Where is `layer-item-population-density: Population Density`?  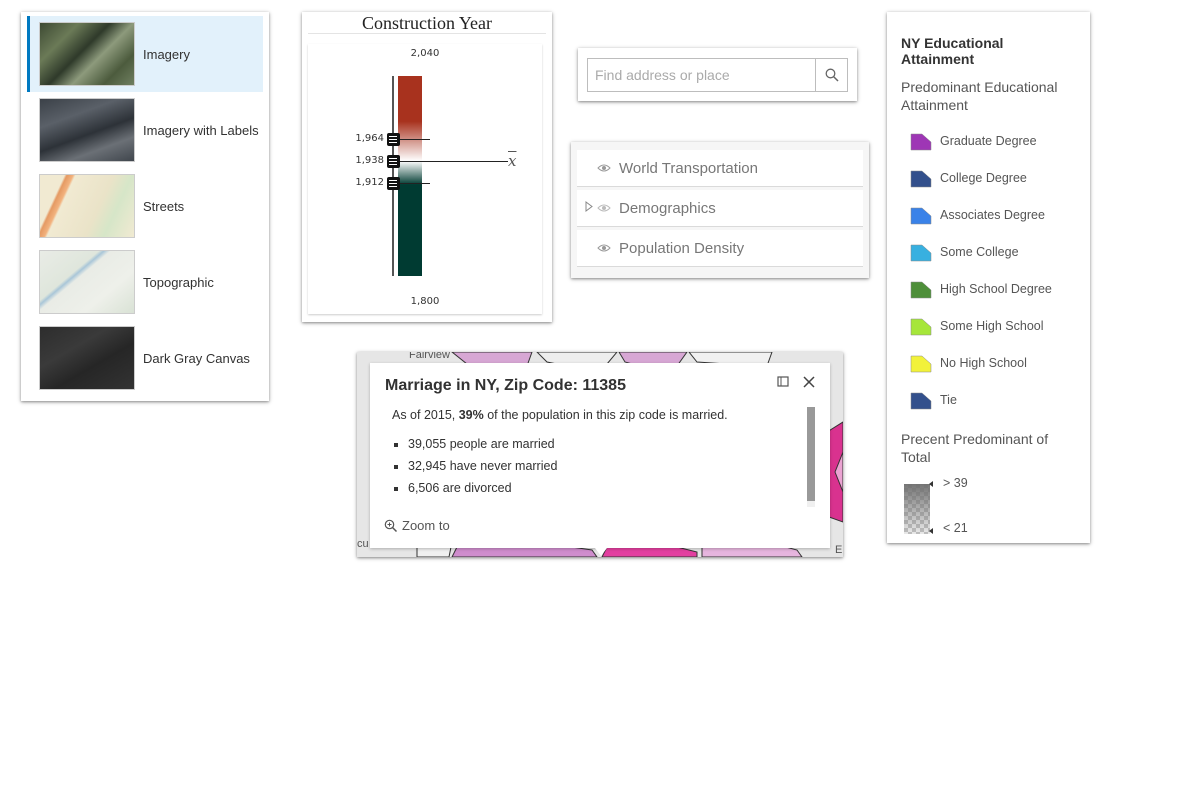 layer-item-population-density: Population Density is located at coordinates (720, 248).